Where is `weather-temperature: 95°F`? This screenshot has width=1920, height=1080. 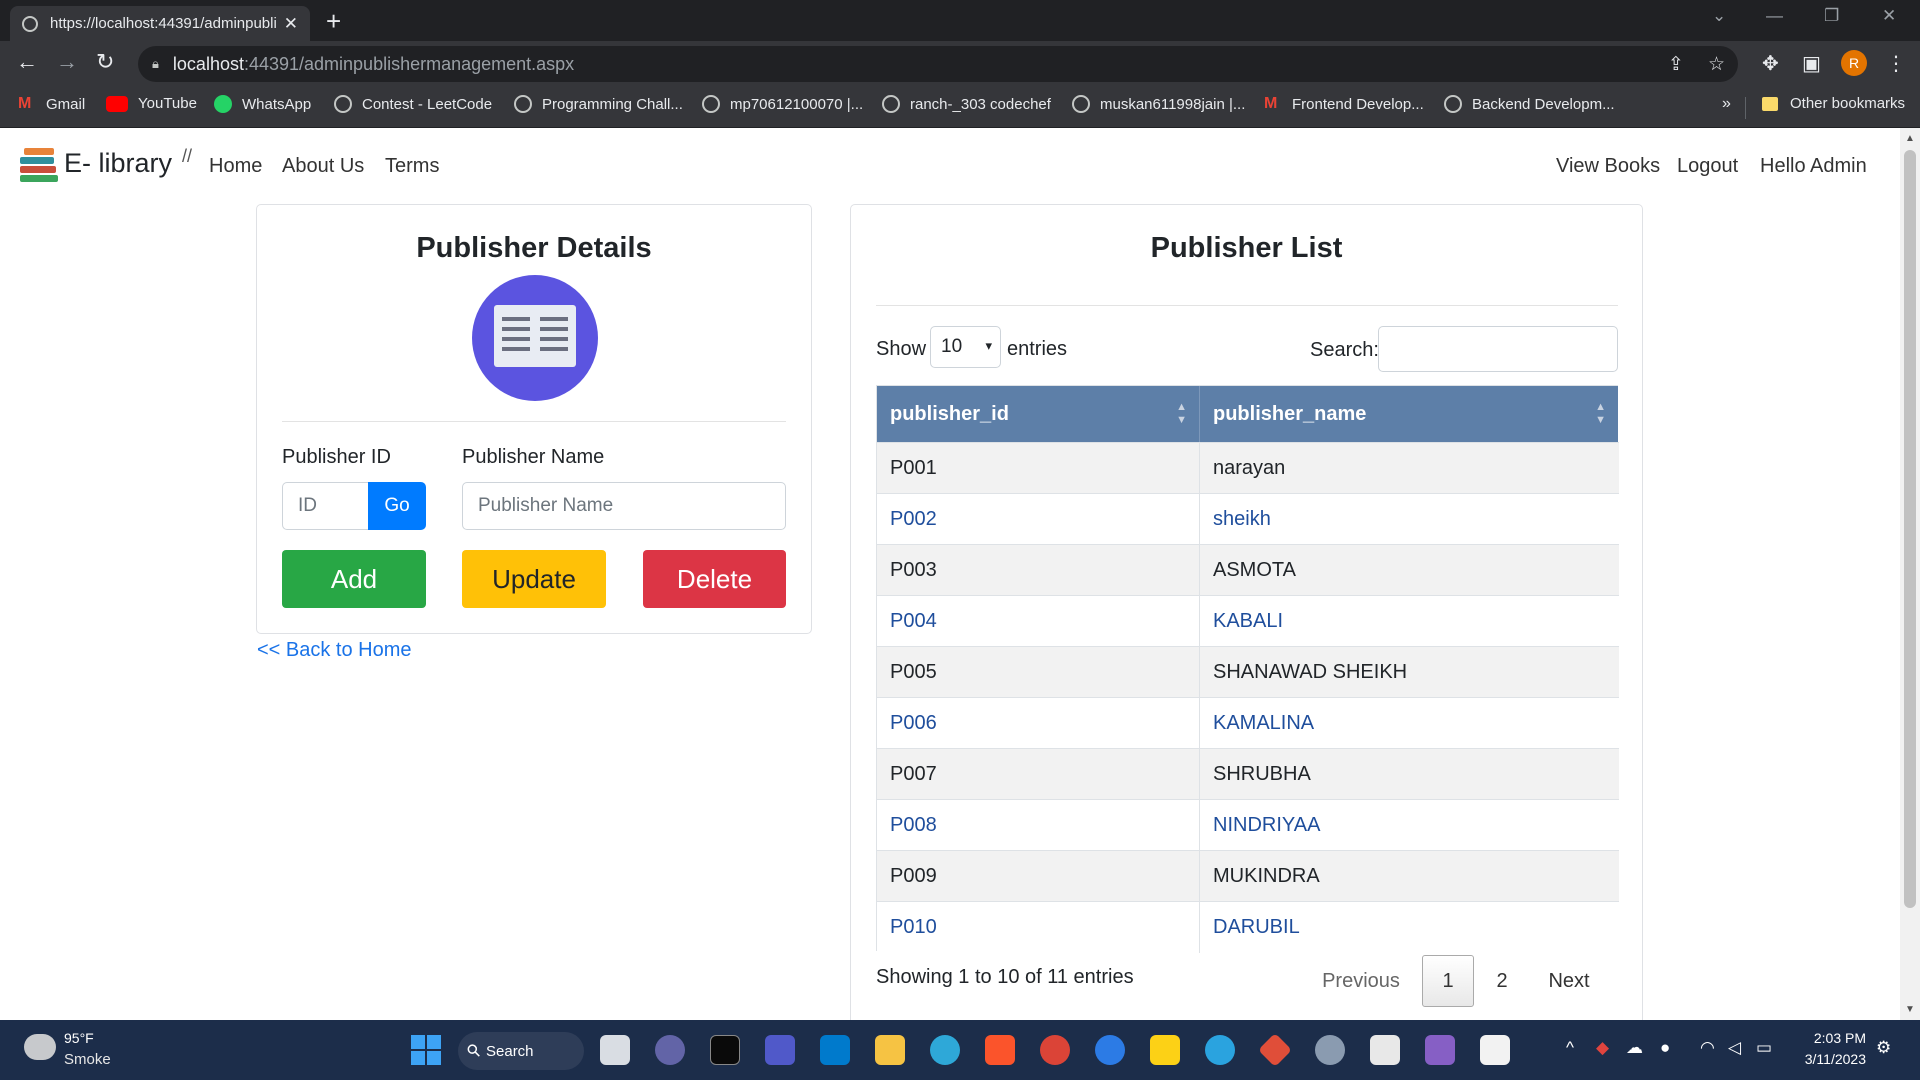
weather-temperature: 95°F is located at coordinates (79, 1038).